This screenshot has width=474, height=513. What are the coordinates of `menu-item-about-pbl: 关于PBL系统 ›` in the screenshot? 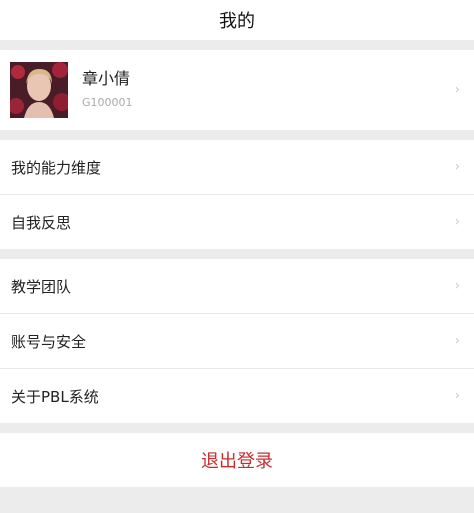 It's located at (237, 396).